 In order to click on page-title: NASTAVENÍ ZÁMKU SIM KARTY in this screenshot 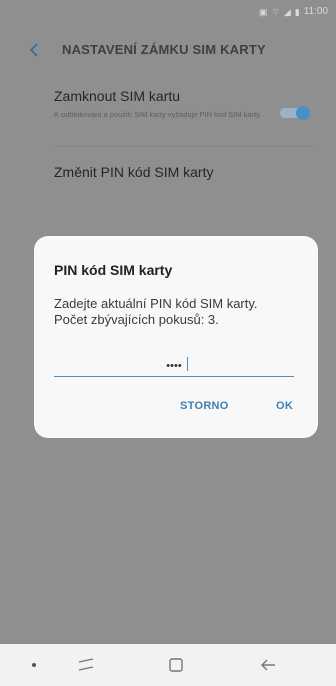, I will do `click(164, 49)`.